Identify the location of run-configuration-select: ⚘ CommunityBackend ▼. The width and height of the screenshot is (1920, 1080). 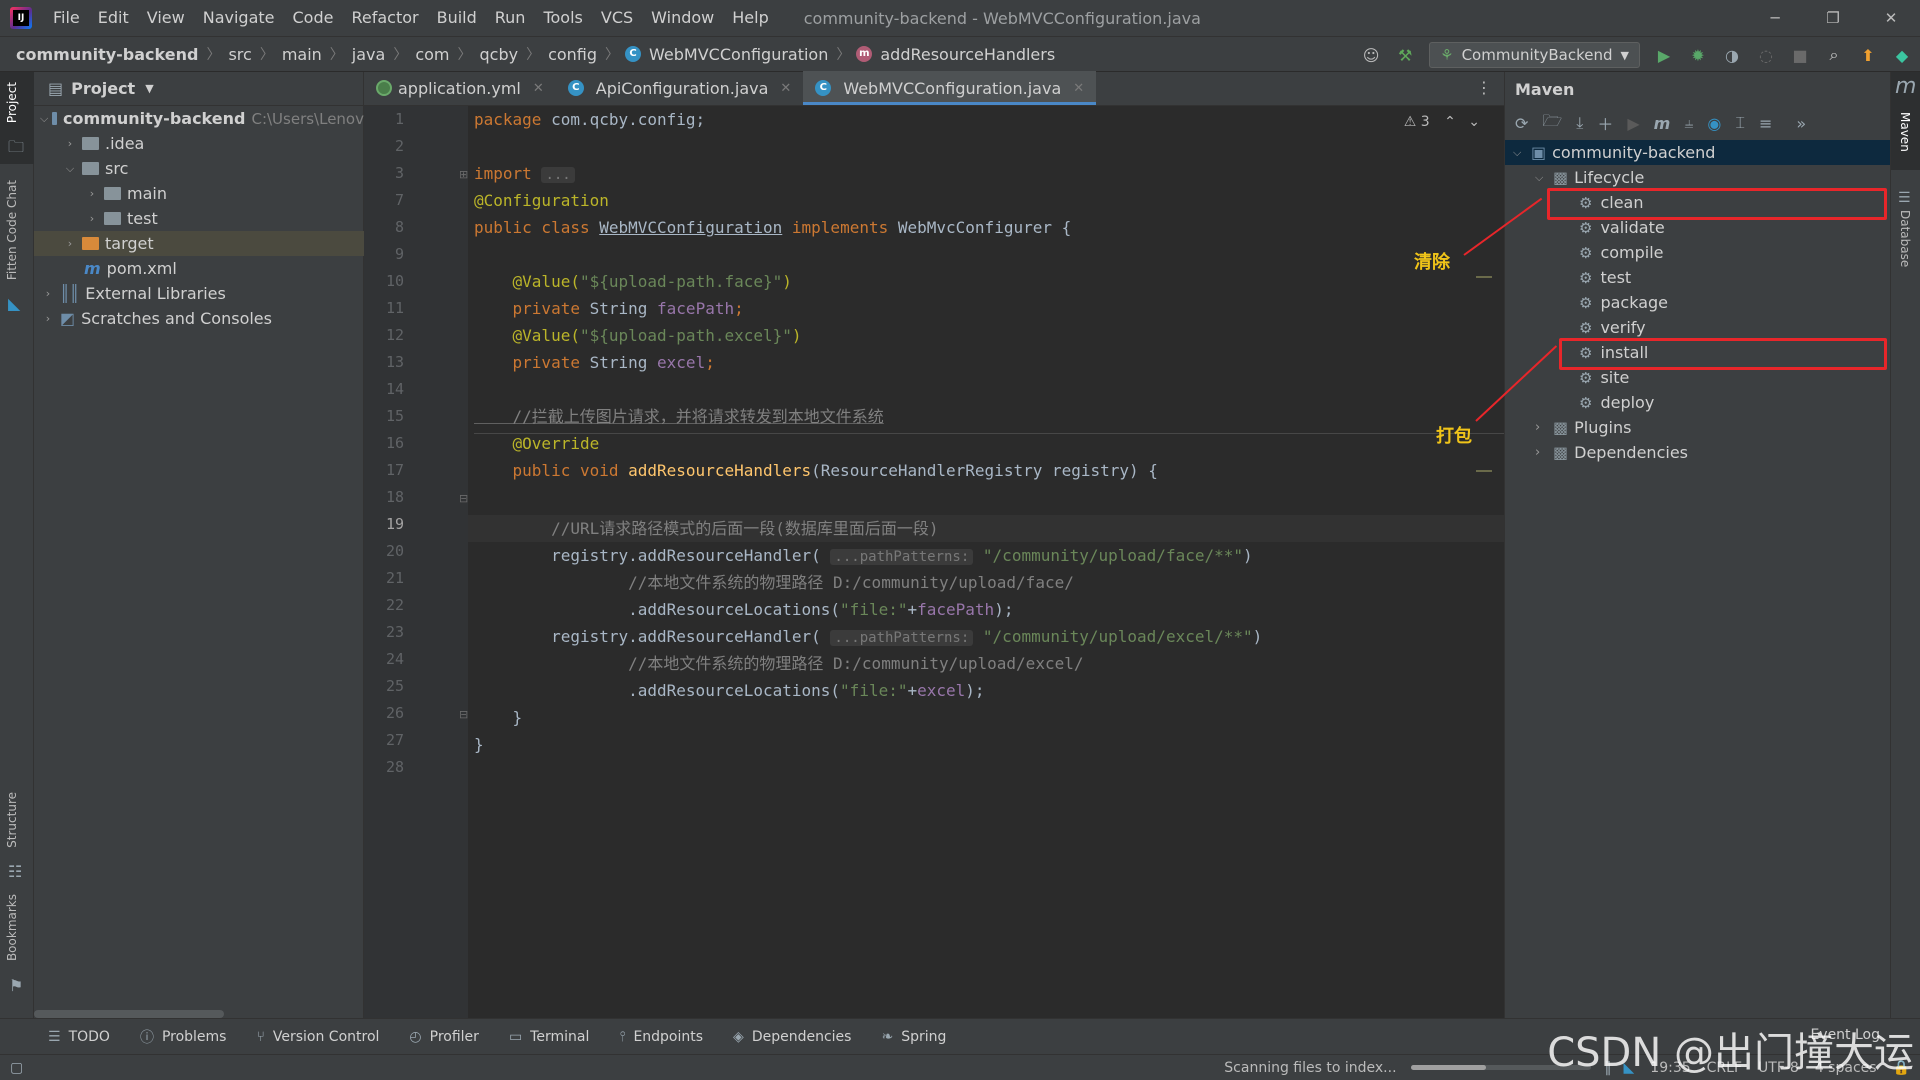
(1534, 55).